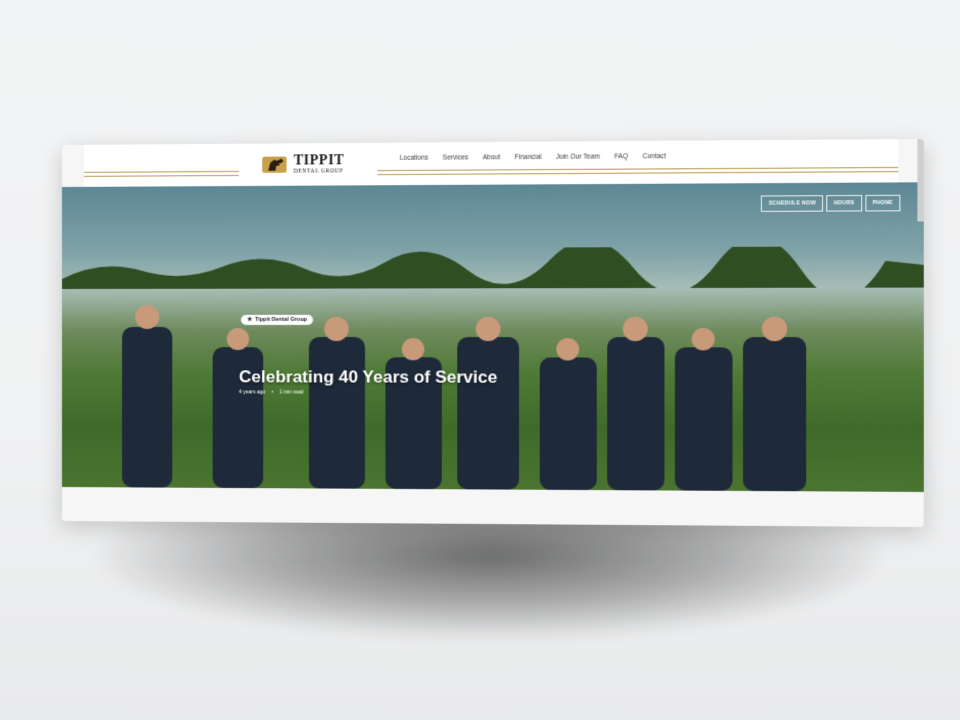  What do you see at coordinates (368, 377) in the screenshot?
I see `hero-title: Celebrating 40 Years of Service` at bounding box center [368, 377].